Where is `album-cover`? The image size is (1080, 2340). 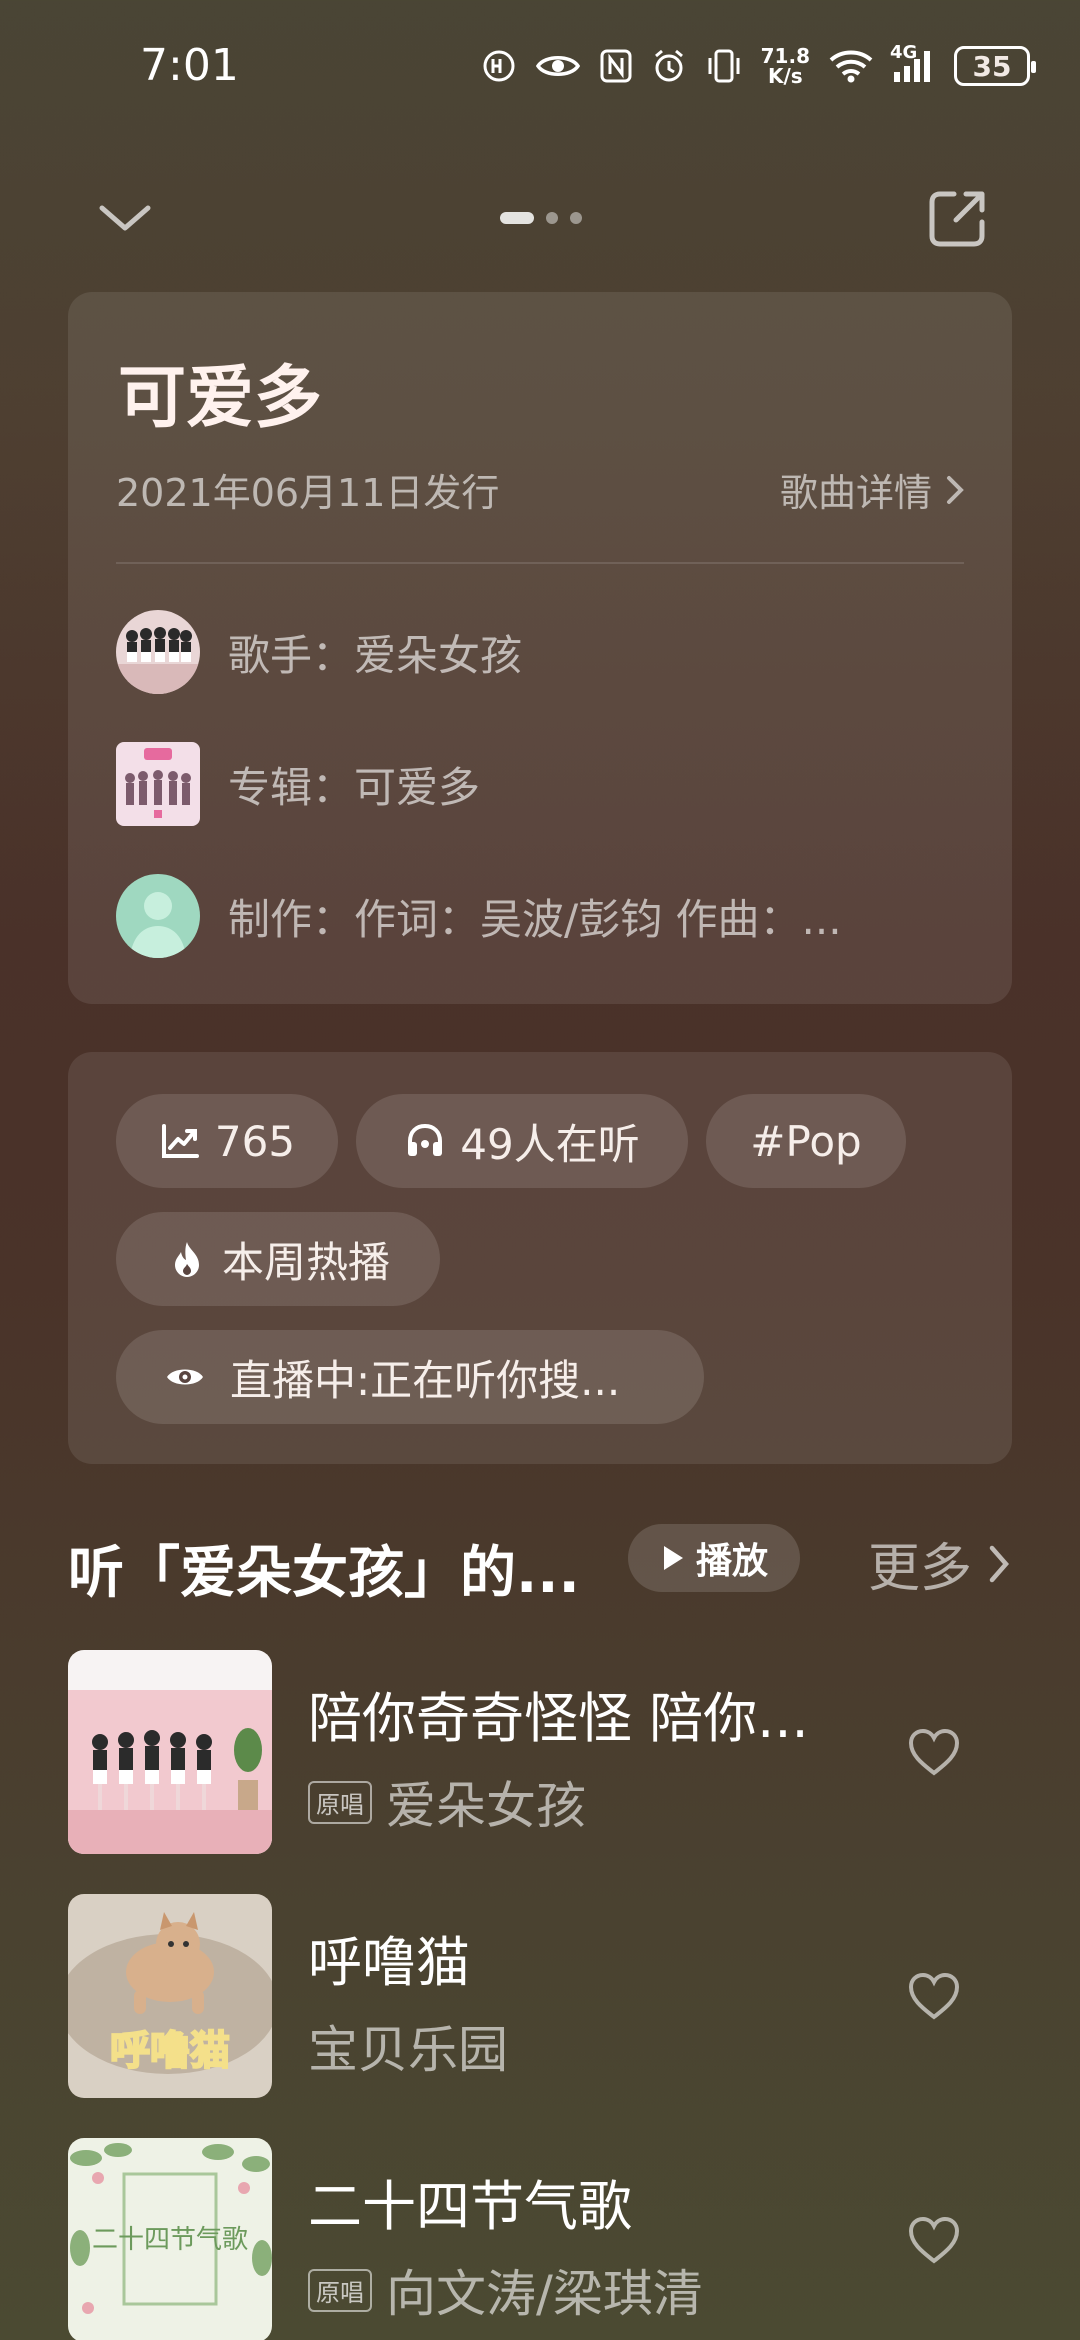
album-cover is located at coordinates (158, 784).